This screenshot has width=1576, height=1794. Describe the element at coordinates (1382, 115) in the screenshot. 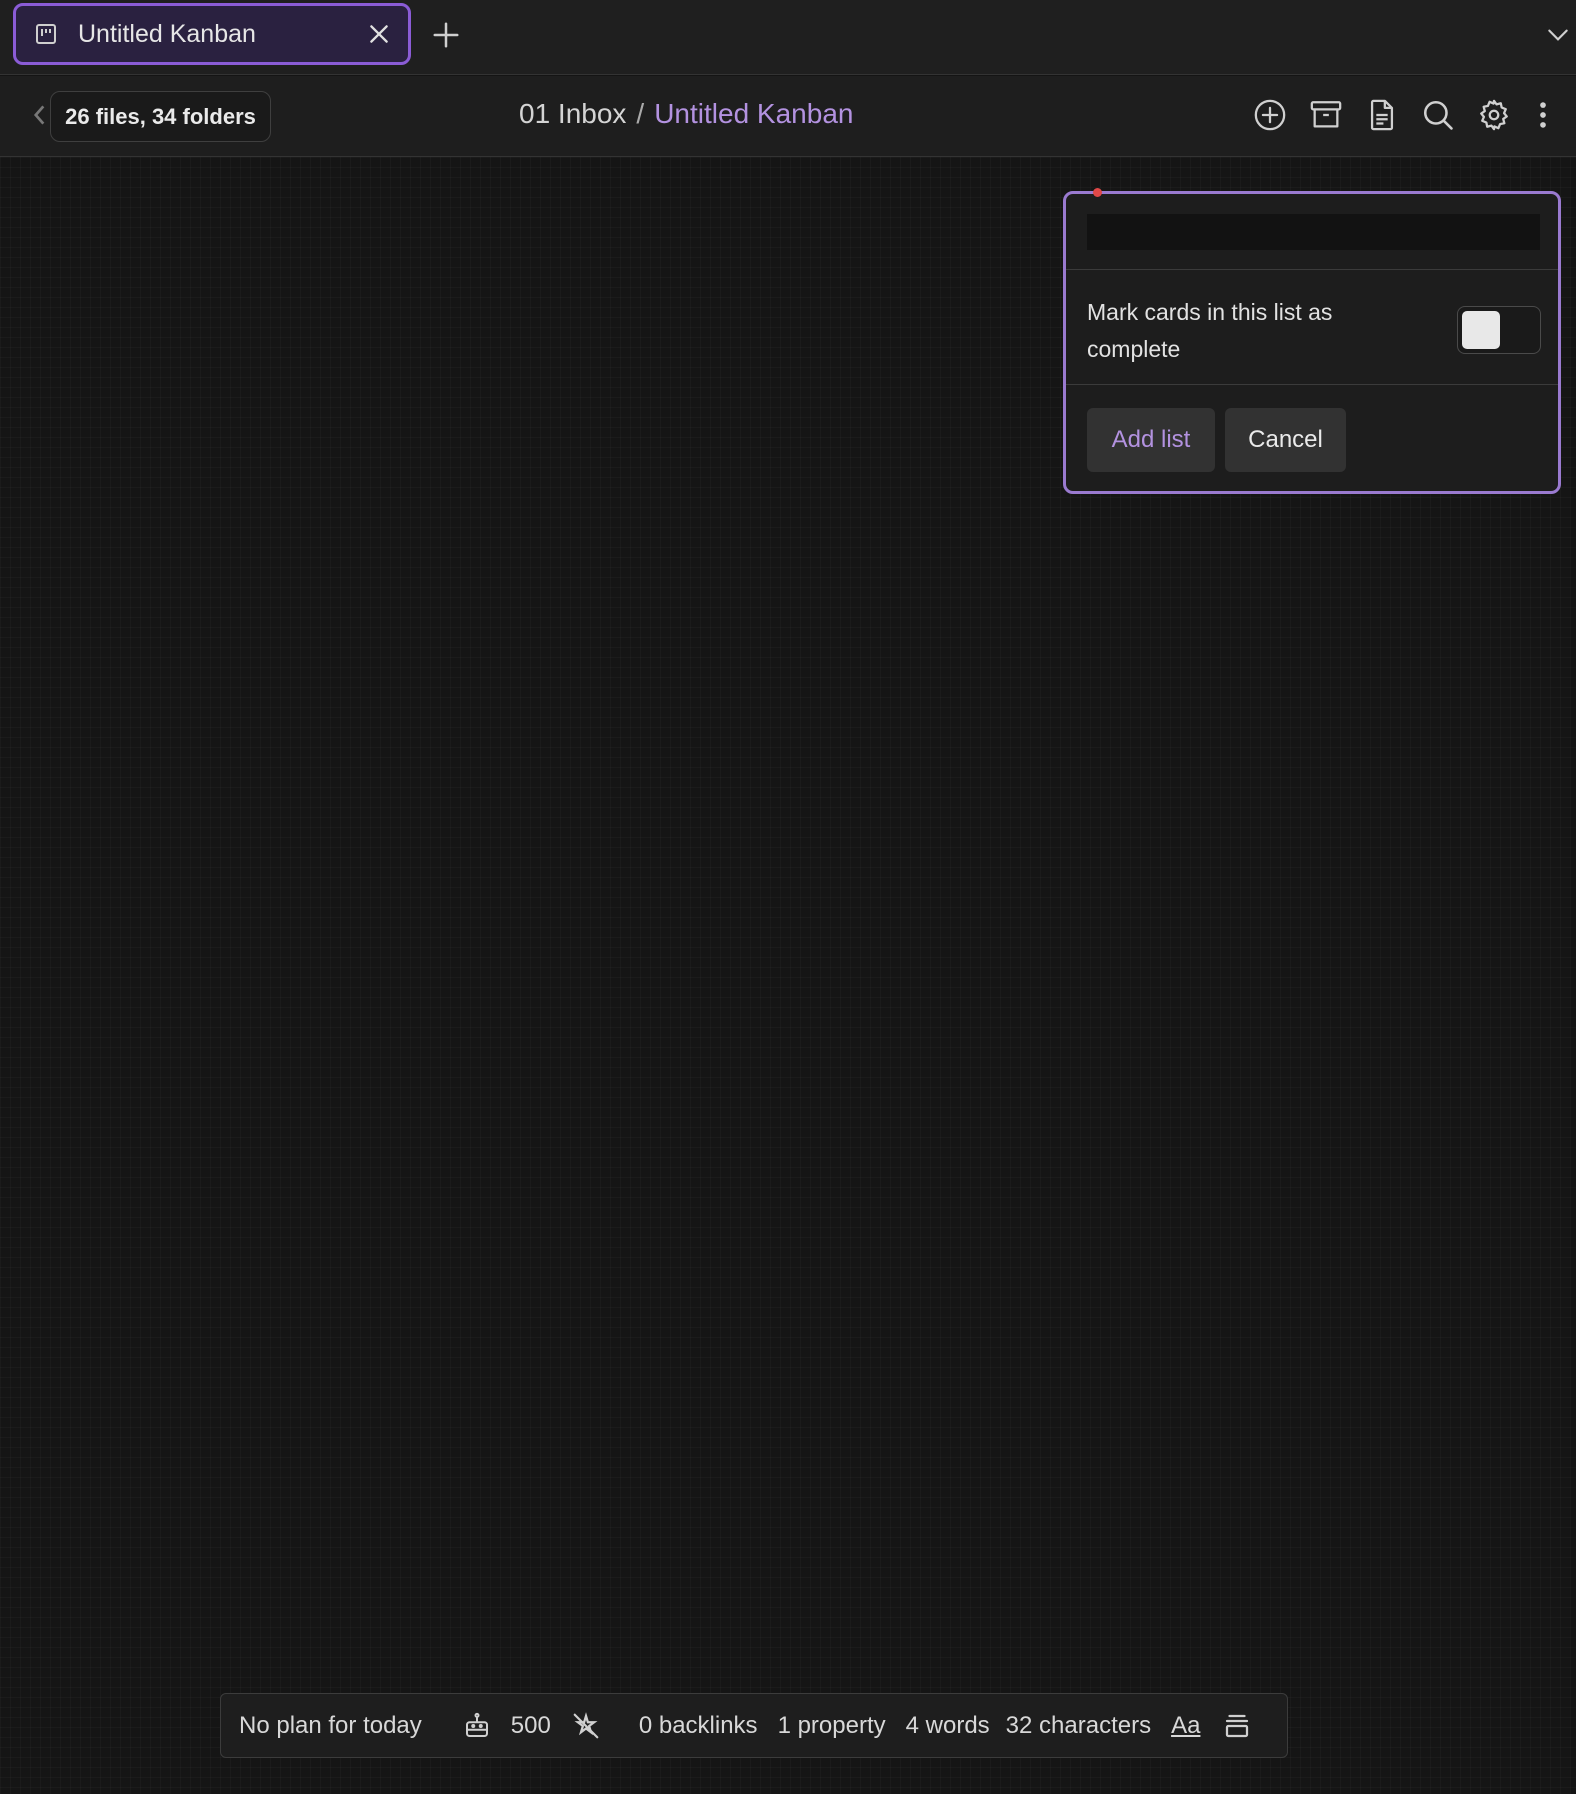

I see `document-icon` at that location.